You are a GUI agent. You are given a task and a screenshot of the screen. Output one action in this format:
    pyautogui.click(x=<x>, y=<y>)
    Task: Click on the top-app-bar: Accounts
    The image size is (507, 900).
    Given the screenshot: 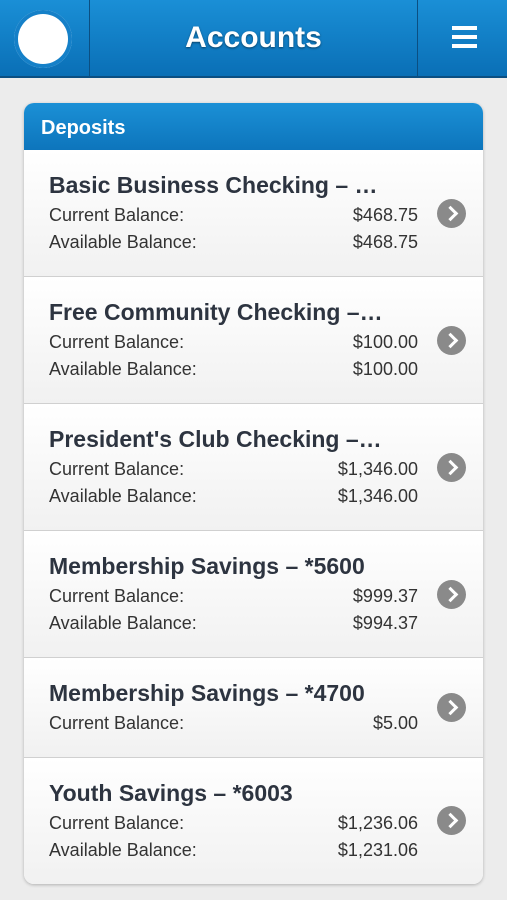 What is the action you would take?
    pyautogui.click(x=253, y=39)
    